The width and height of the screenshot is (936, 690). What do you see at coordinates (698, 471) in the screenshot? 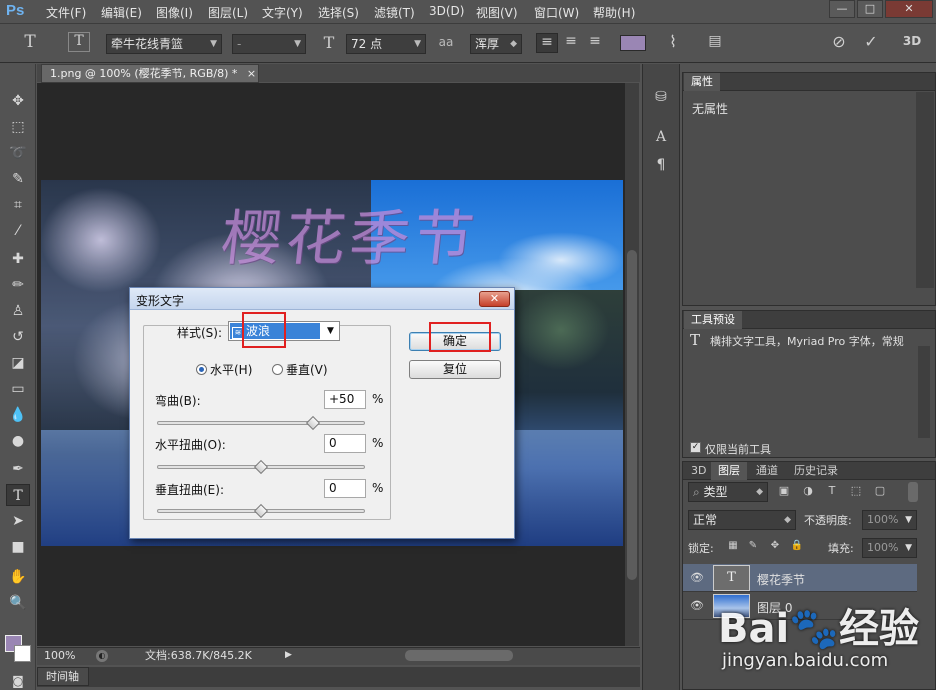
I see `tab-3d: 3D` at bounding box center [698, 471].